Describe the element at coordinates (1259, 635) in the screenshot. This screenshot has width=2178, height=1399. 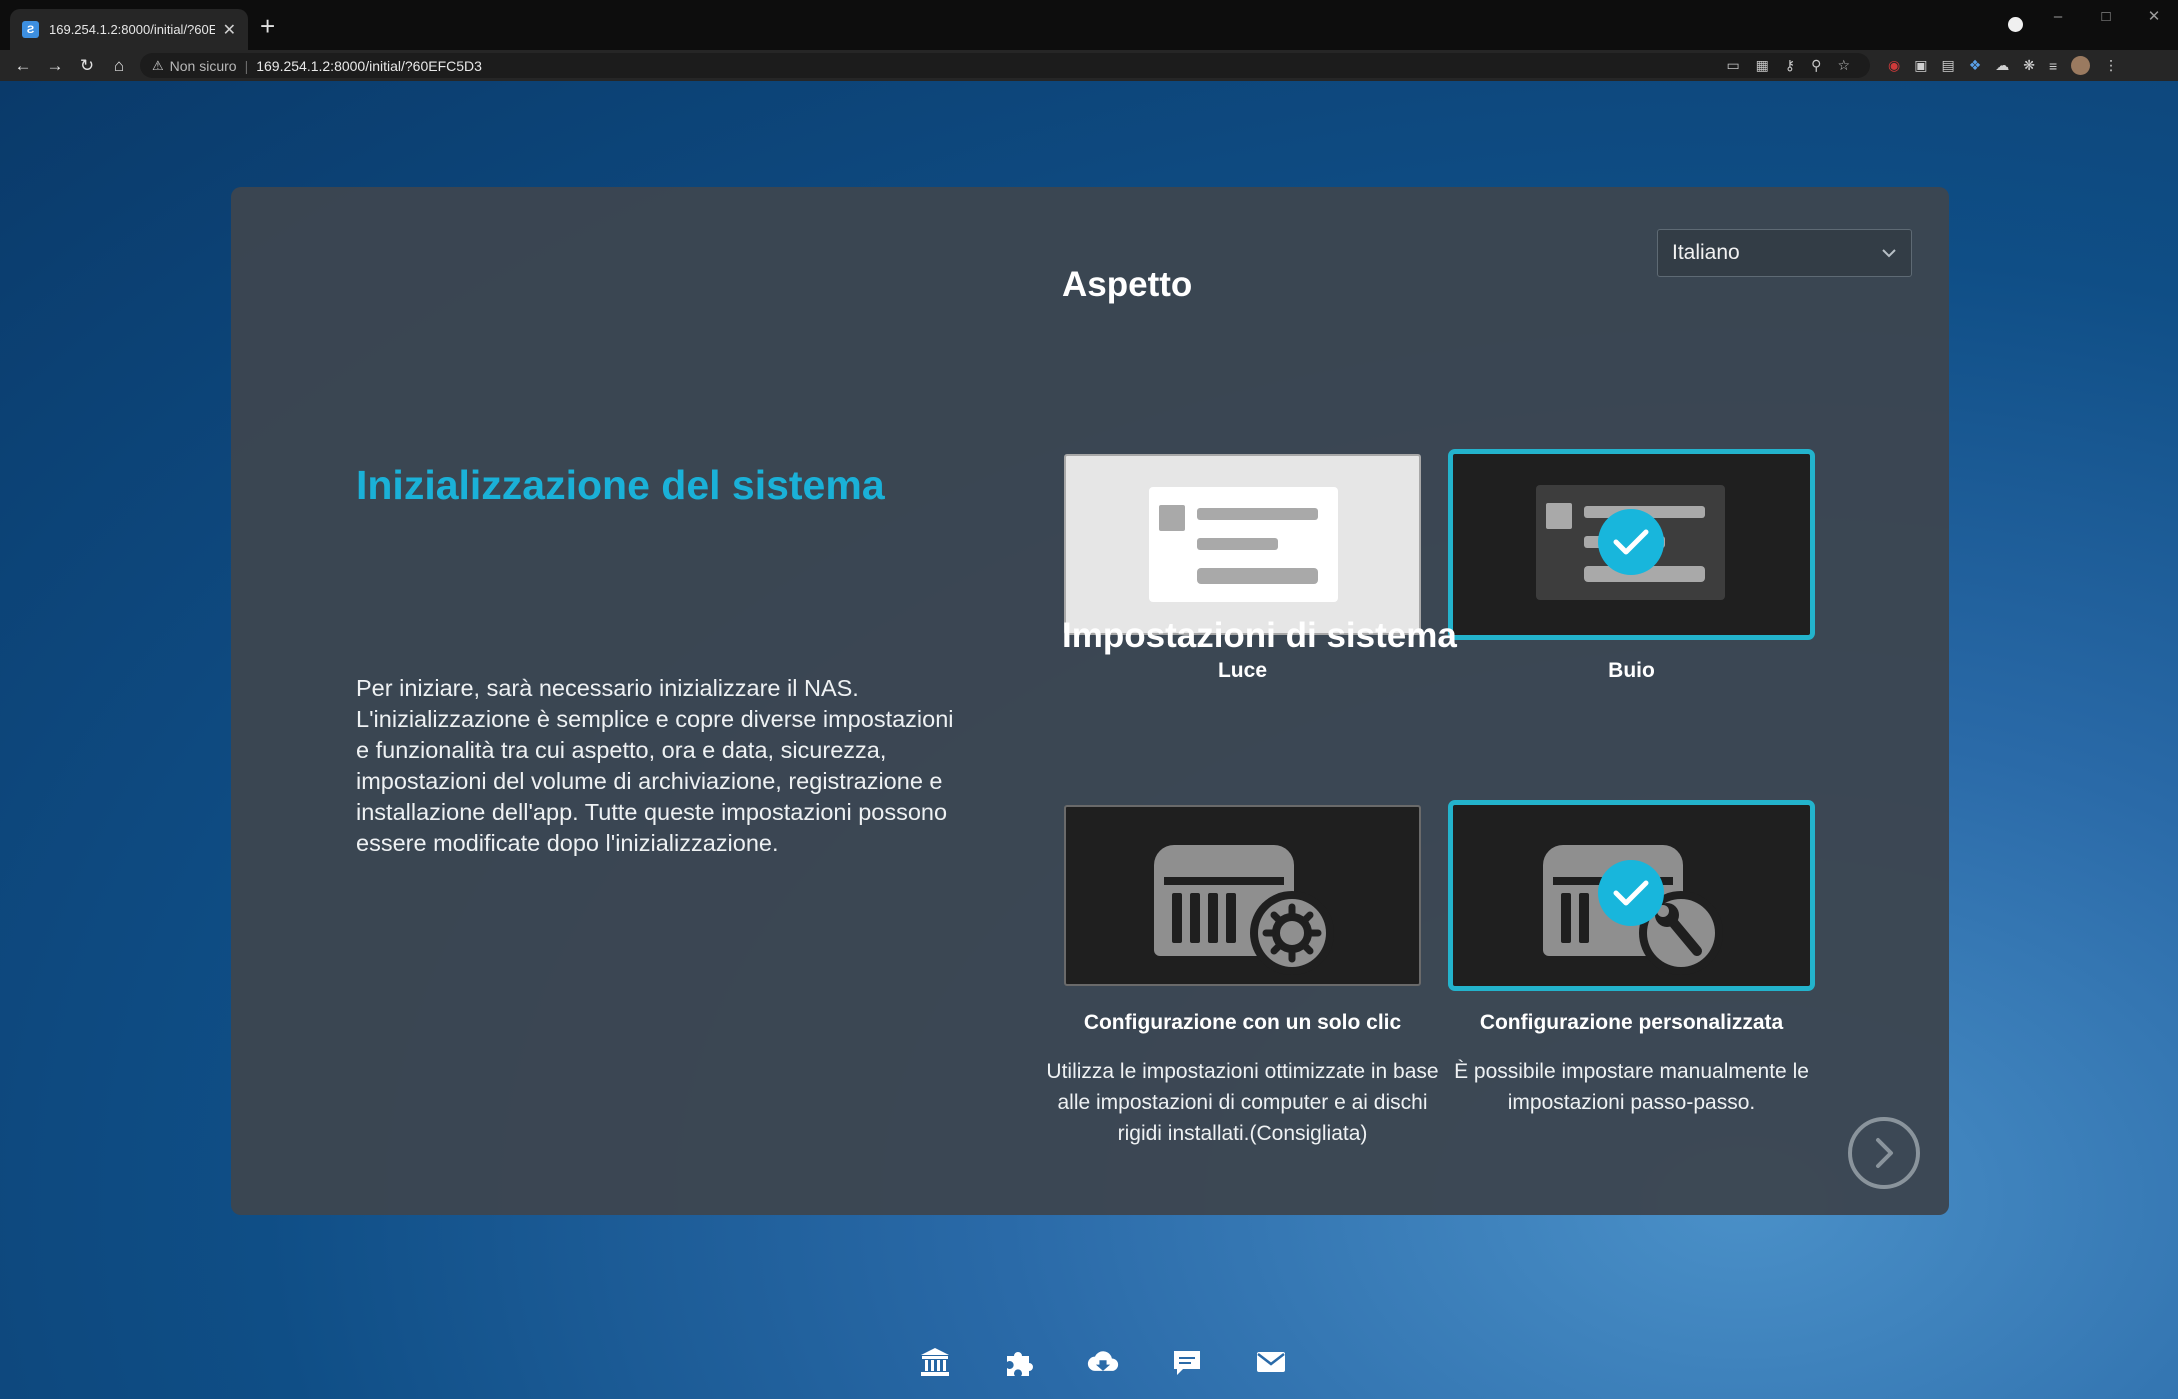
I see `system-settings-title: Impostazioni di sistema` at that location.